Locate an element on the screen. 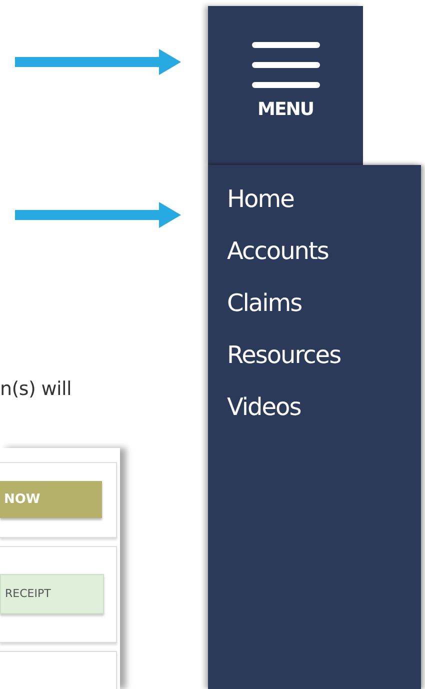  menu-icon is located at coordinates (286, 65).